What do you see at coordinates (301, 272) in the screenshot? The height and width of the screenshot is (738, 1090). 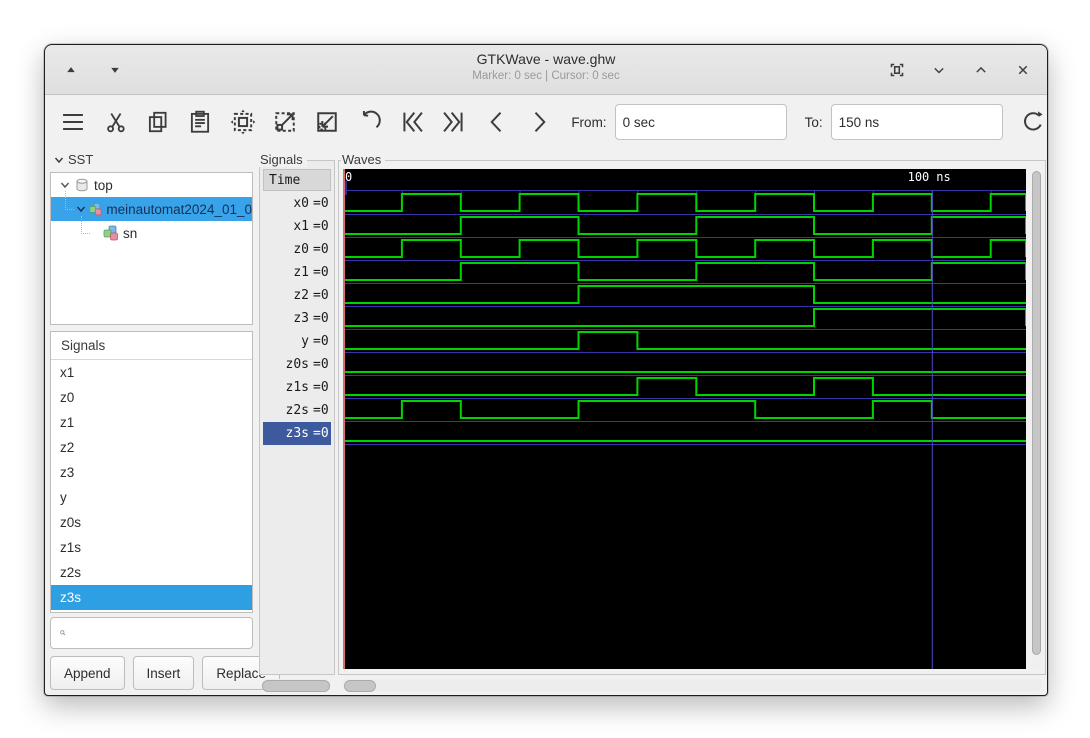 I see `signal-name: z1` at bounding box center [301, 272].